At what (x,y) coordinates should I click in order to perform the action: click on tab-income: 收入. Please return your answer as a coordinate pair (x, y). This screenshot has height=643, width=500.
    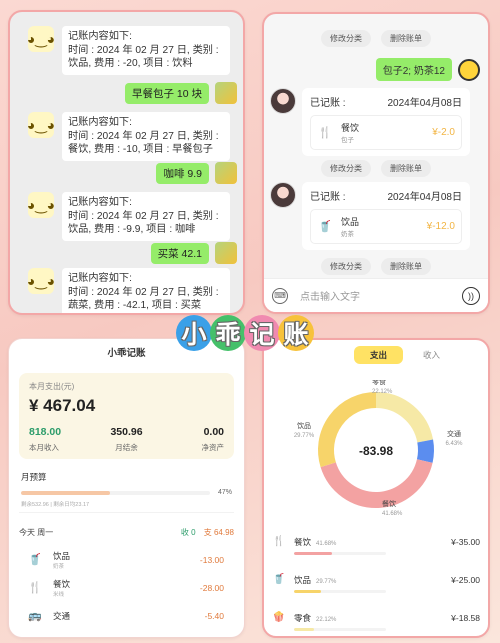
    Looking at the image, I should click on (431, 355).